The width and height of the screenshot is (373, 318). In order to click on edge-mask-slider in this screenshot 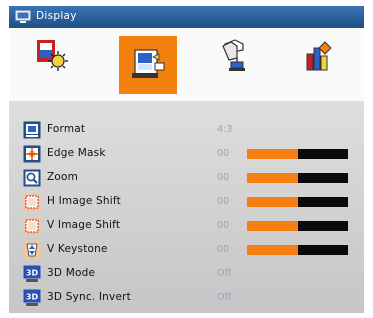, I will do `click(297, 154)`.